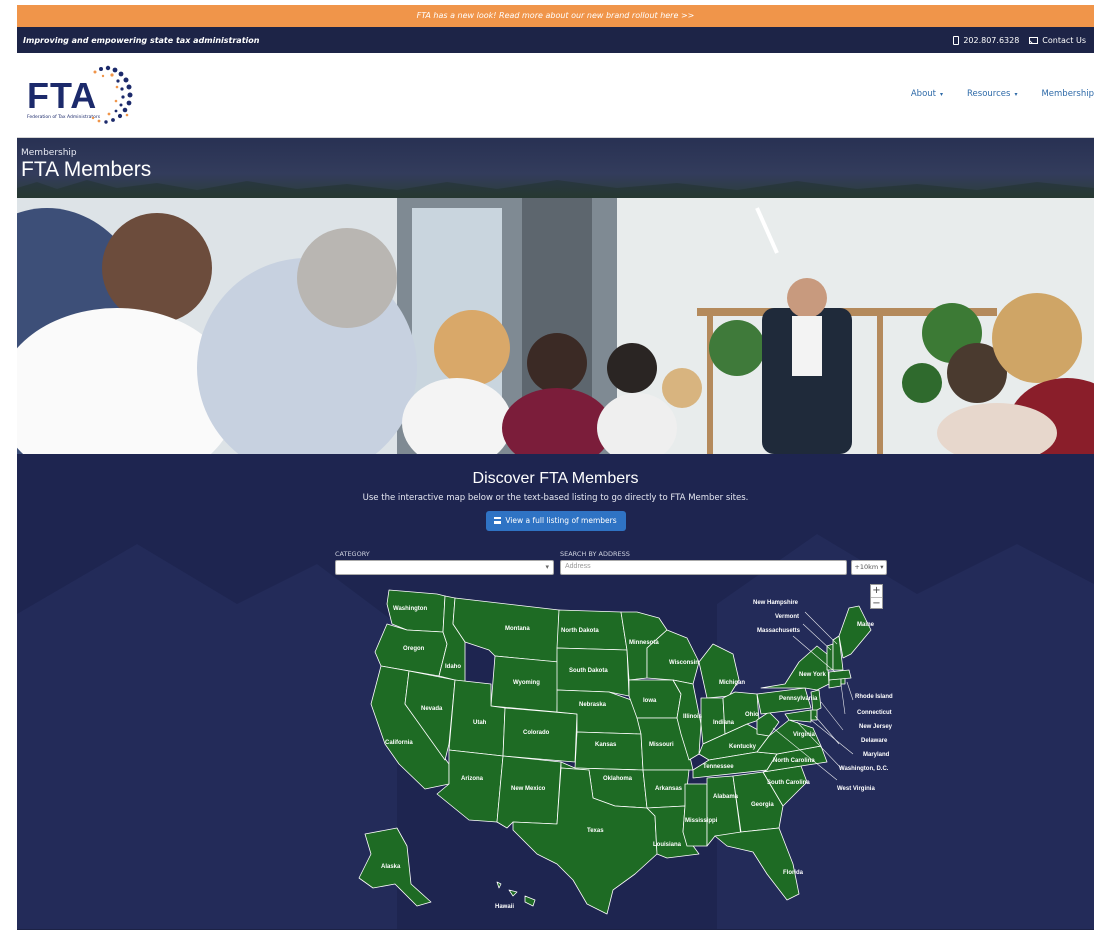 The height and width of the screenshot is (930, 1094). What do you see at coordinates (516, 894) in the screenshot?
I see `map-state-hawaii` at bounding box center [516, 894].